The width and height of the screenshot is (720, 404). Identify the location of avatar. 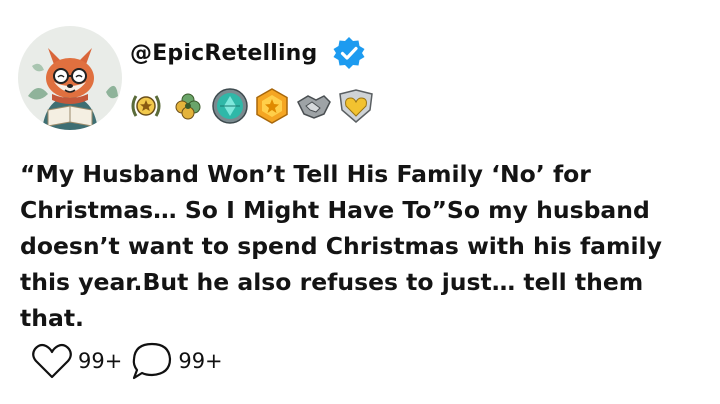
(70, 78).